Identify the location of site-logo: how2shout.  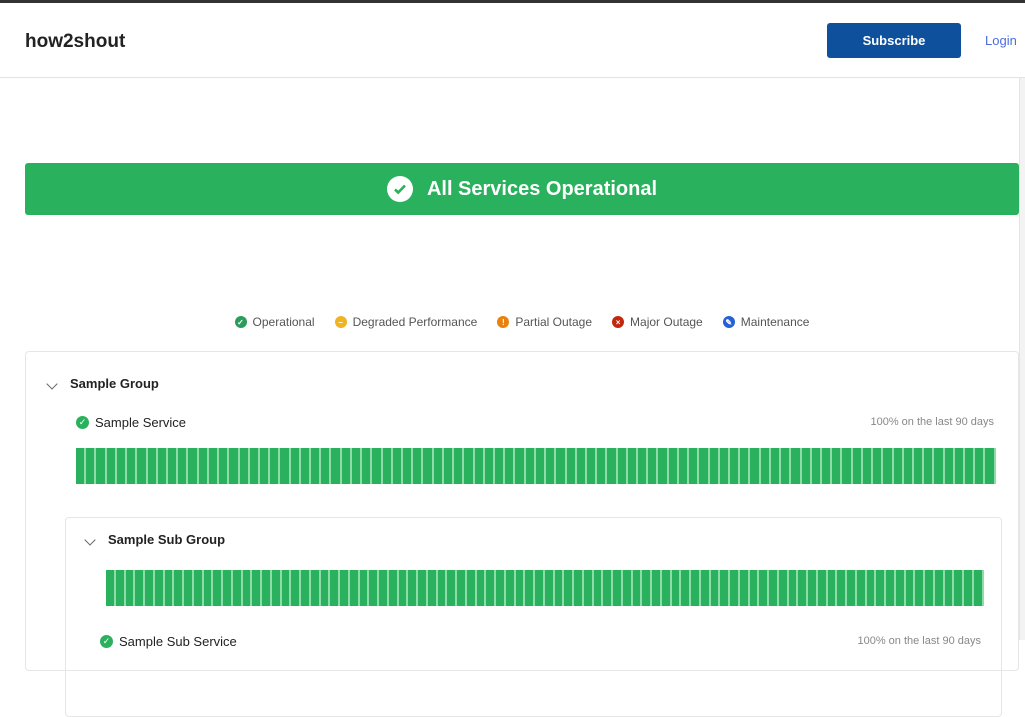
(75, 42).